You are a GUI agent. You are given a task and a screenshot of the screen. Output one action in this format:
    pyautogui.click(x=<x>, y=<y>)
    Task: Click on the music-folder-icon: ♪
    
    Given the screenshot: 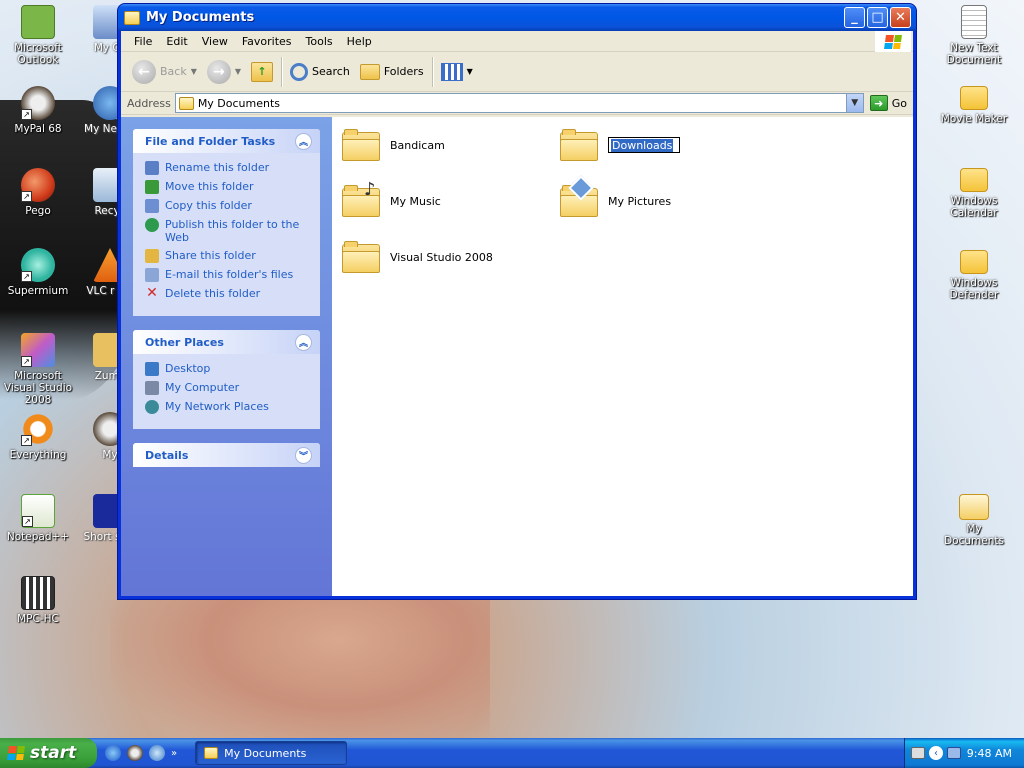 What is the action you would take?
    pyautogui.click(x=361, y=198)
    